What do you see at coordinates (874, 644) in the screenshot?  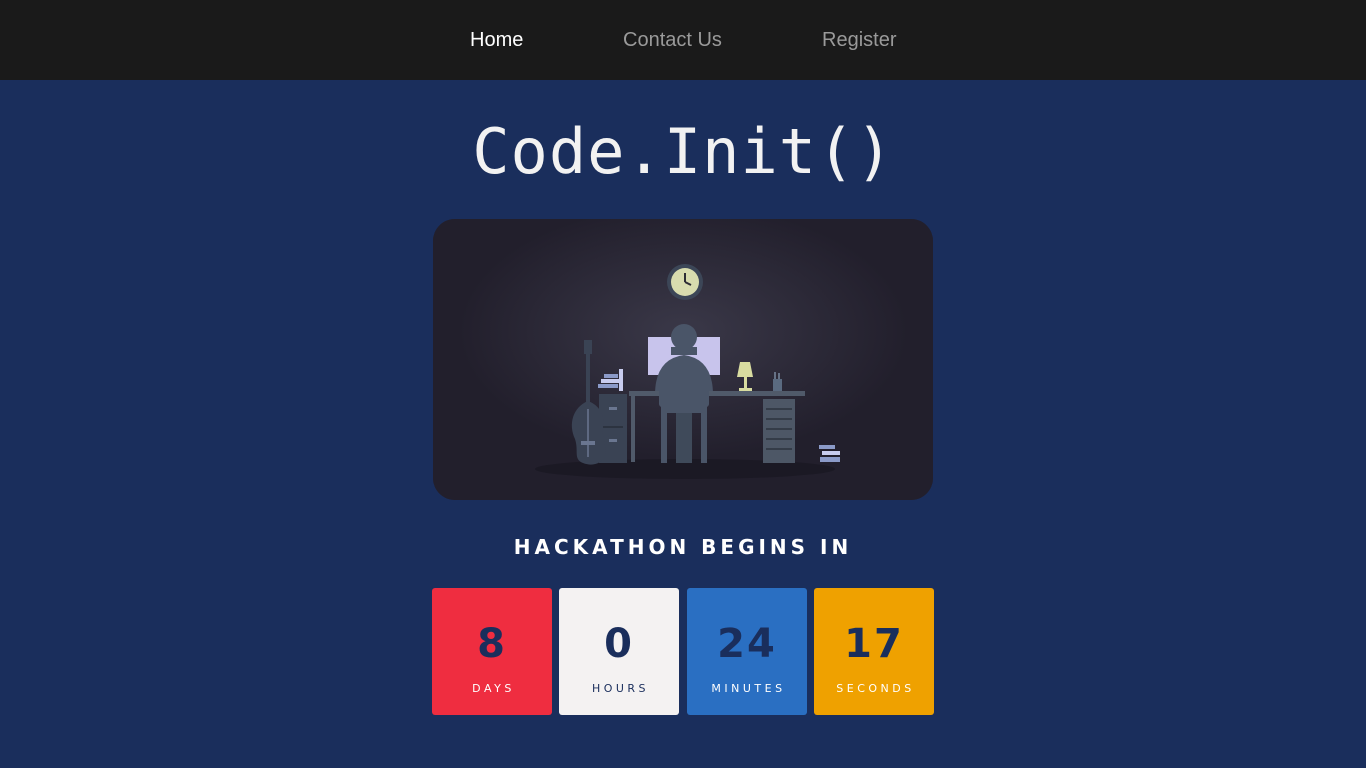 I see `seconds-value: 17` at bounding box center [874, 644].